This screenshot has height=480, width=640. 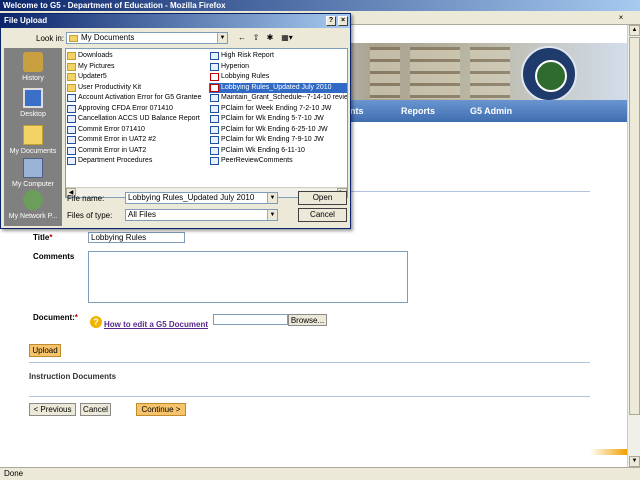 I want to click on help-icon: ?, so click(x=96, y=322).